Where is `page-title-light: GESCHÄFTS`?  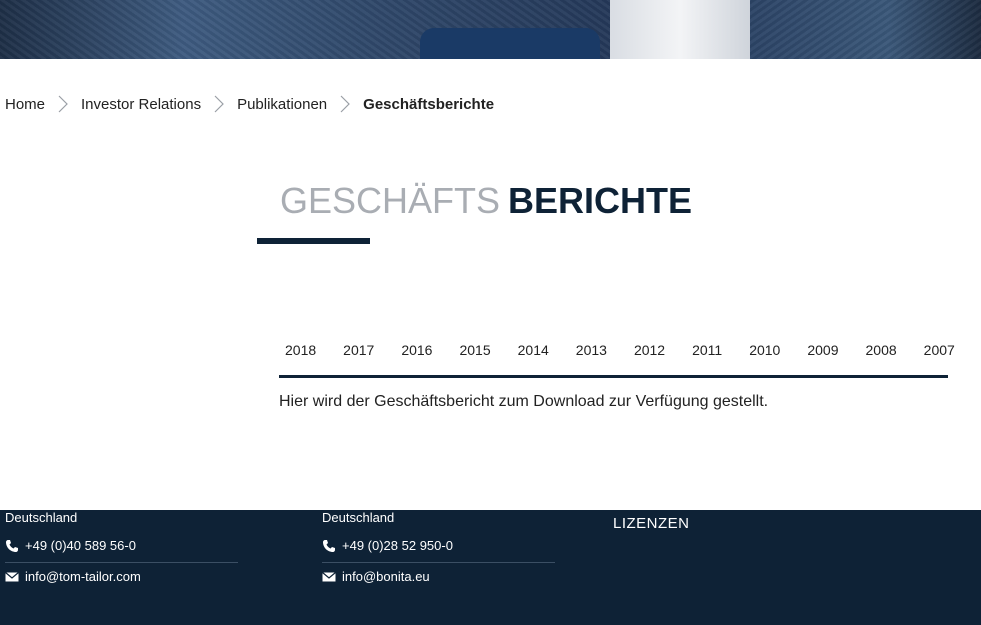
page-title-light: GESCHÄFTS is located at coordinates (390, 200).